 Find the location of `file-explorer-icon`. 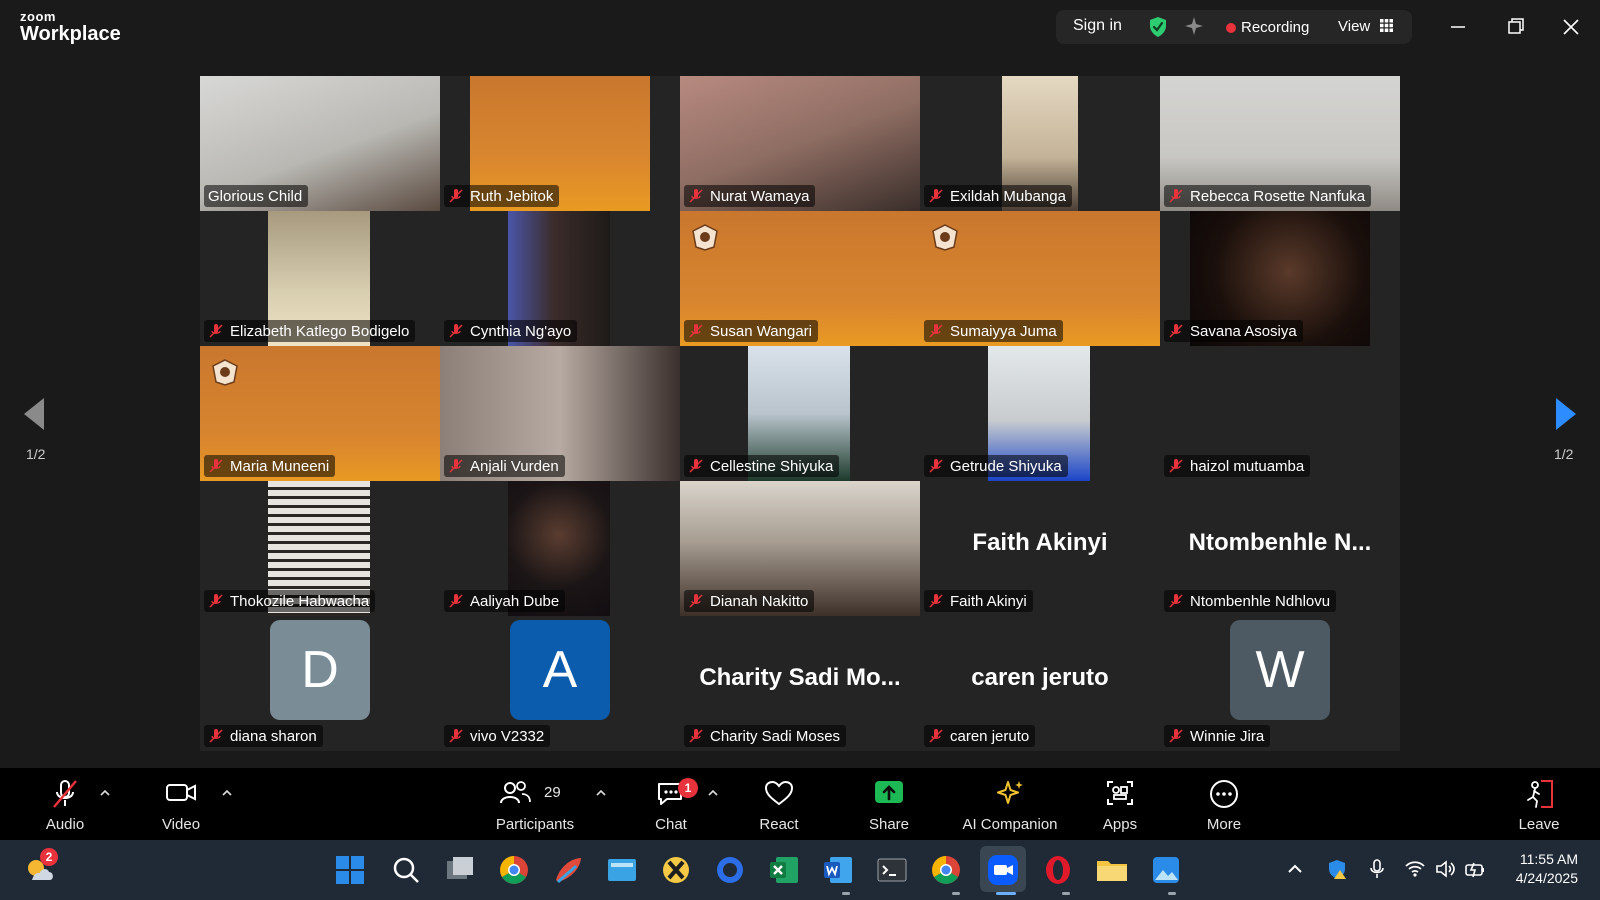

file-explorer-icon is located at coordinates (1112, 870).